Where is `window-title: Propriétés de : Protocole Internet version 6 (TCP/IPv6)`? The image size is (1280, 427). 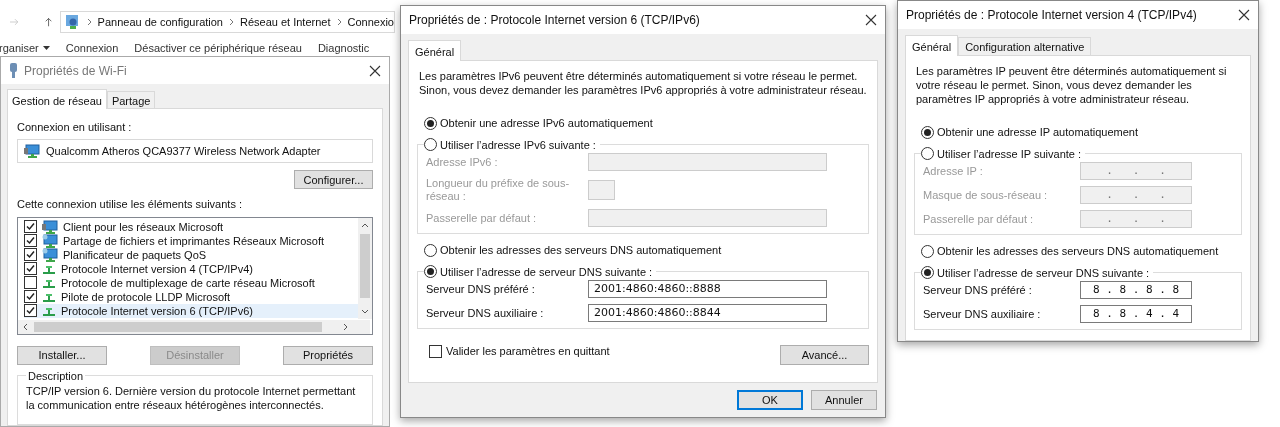 window-title: Propriétés de : Protocole Internet version 6 (TCP/IPv6) is located at coordinates (554, 20).